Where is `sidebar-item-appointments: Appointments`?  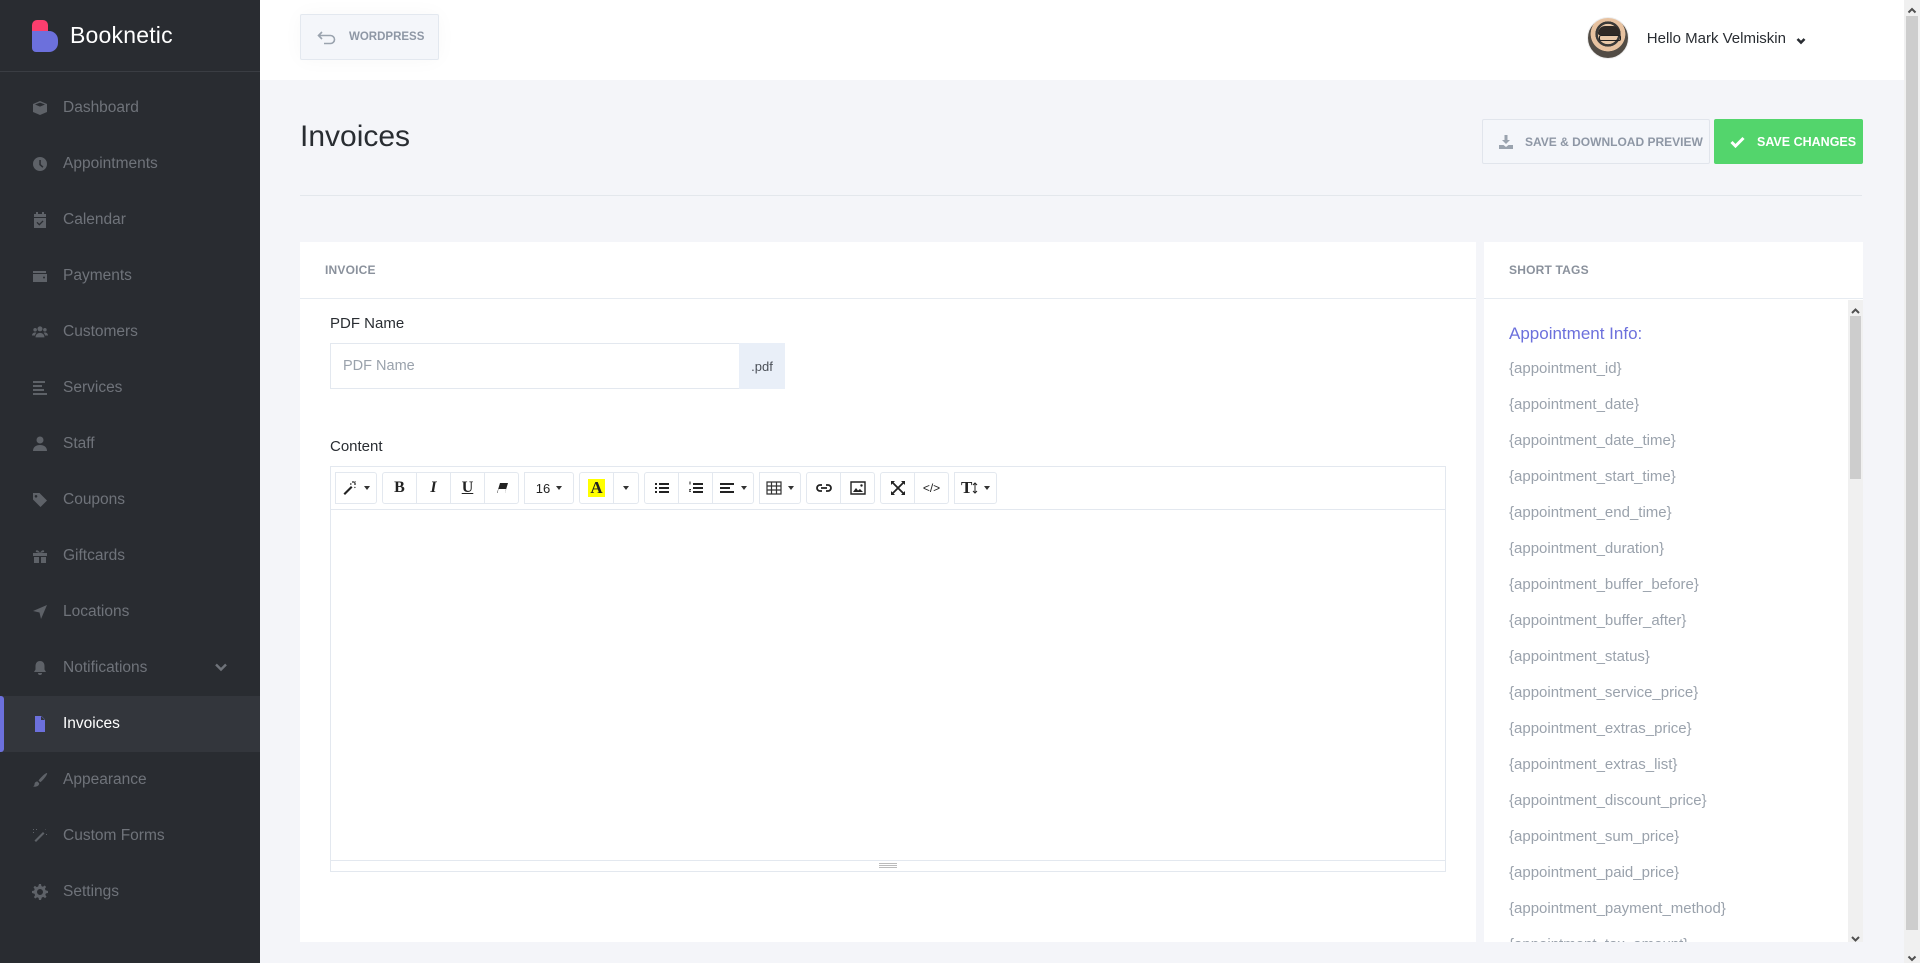
sidebar-item-appointments: Appointments is located at coordinates (130, 164).